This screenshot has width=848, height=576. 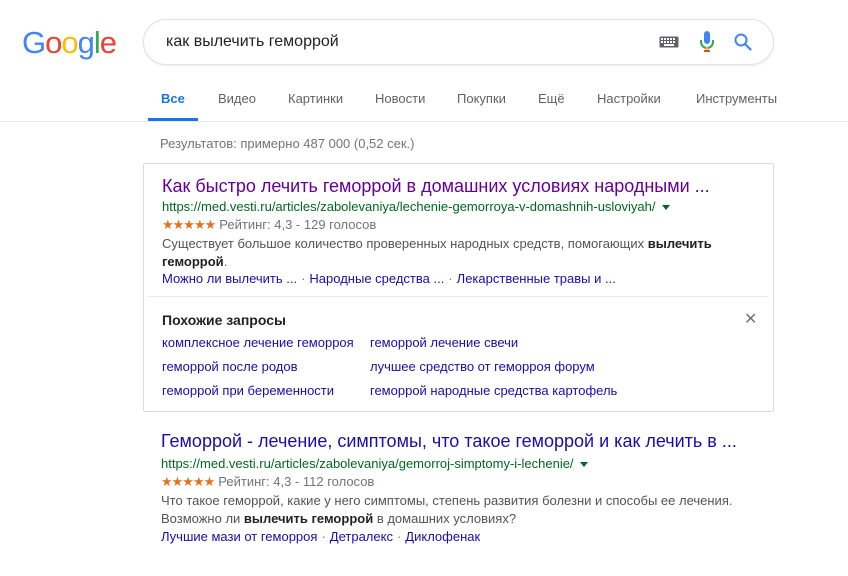 I want to click on rating-text: Рейтинг: 4,3 - 112 голосов, so click(x=296, y=481).